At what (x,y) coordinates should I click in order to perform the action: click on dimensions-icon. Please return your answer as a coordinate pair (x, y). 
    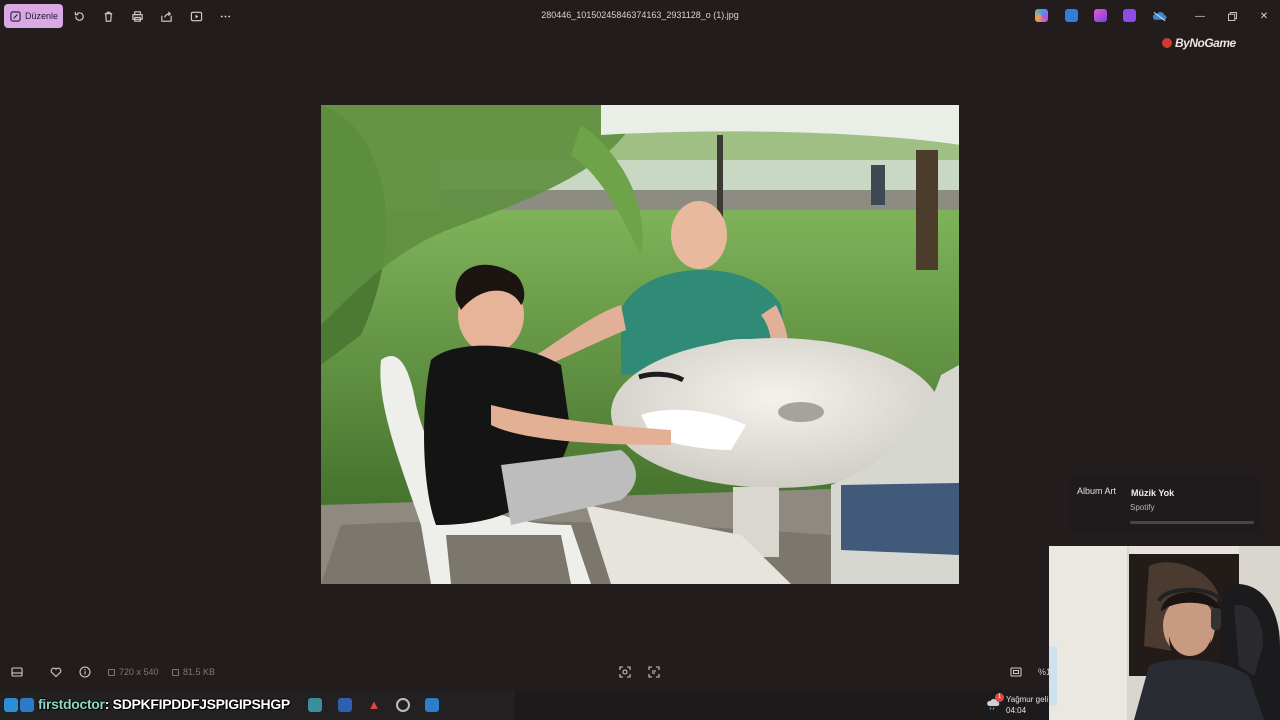
    Looking at the image, I should click on (111, 672).